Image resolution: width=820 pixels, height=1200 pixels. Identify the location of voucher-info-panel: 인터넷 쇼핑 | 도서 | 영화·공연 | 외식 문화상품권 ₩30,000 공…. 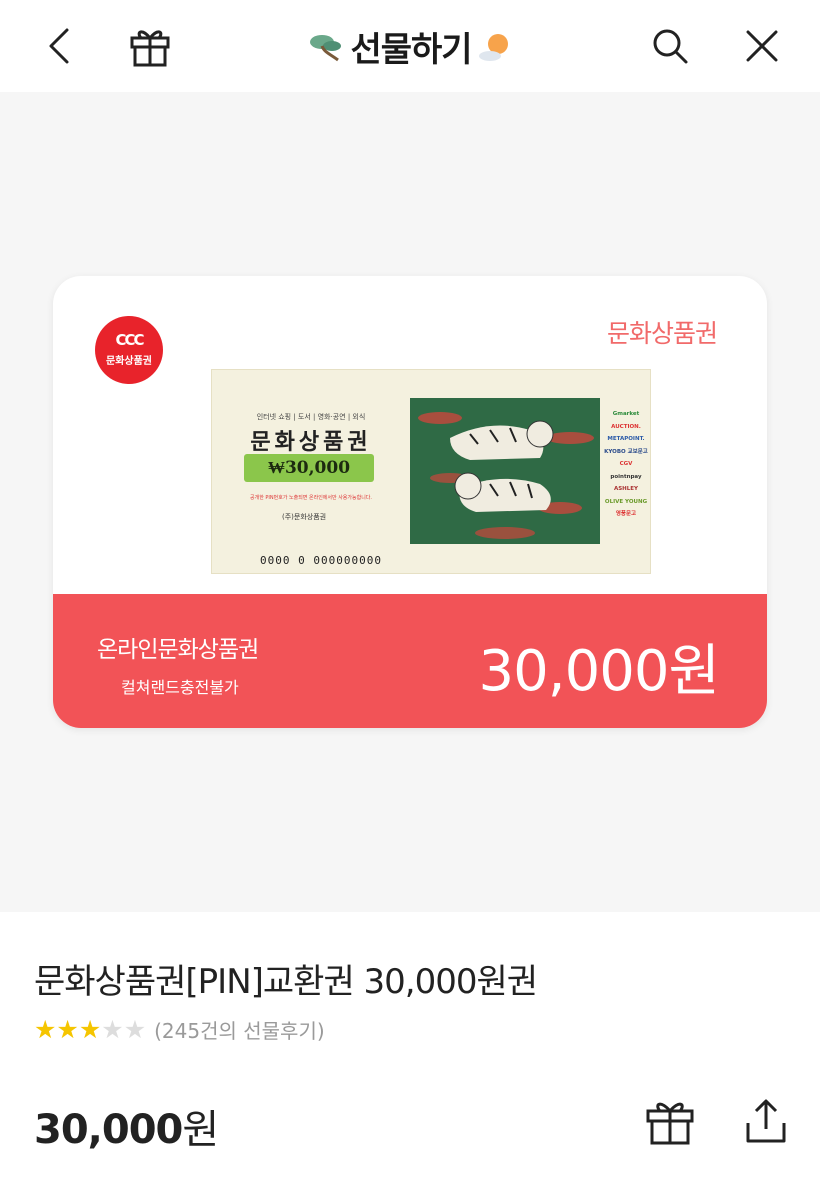
(311, 471).